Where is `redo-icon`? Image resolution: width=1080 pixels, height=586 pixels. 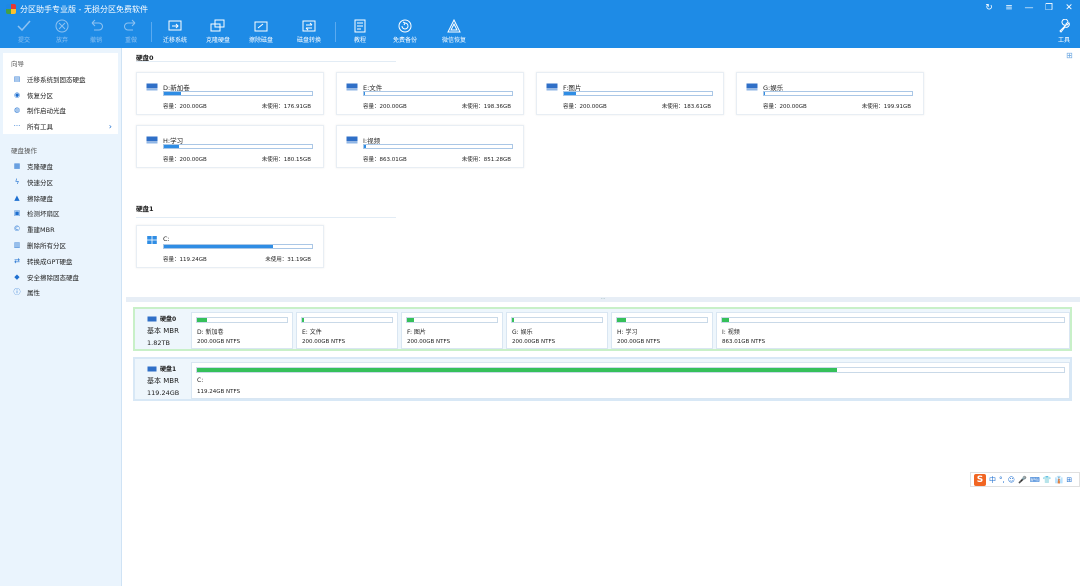
redo-icon is located at coordinates (131, 25).